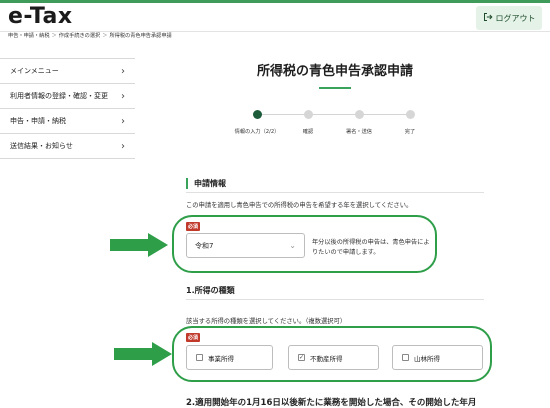 This screenshot has height=408, width=550. Describe the element at coordinates (257, 114) in the screenshot. I see `step-dot-input` at that location.